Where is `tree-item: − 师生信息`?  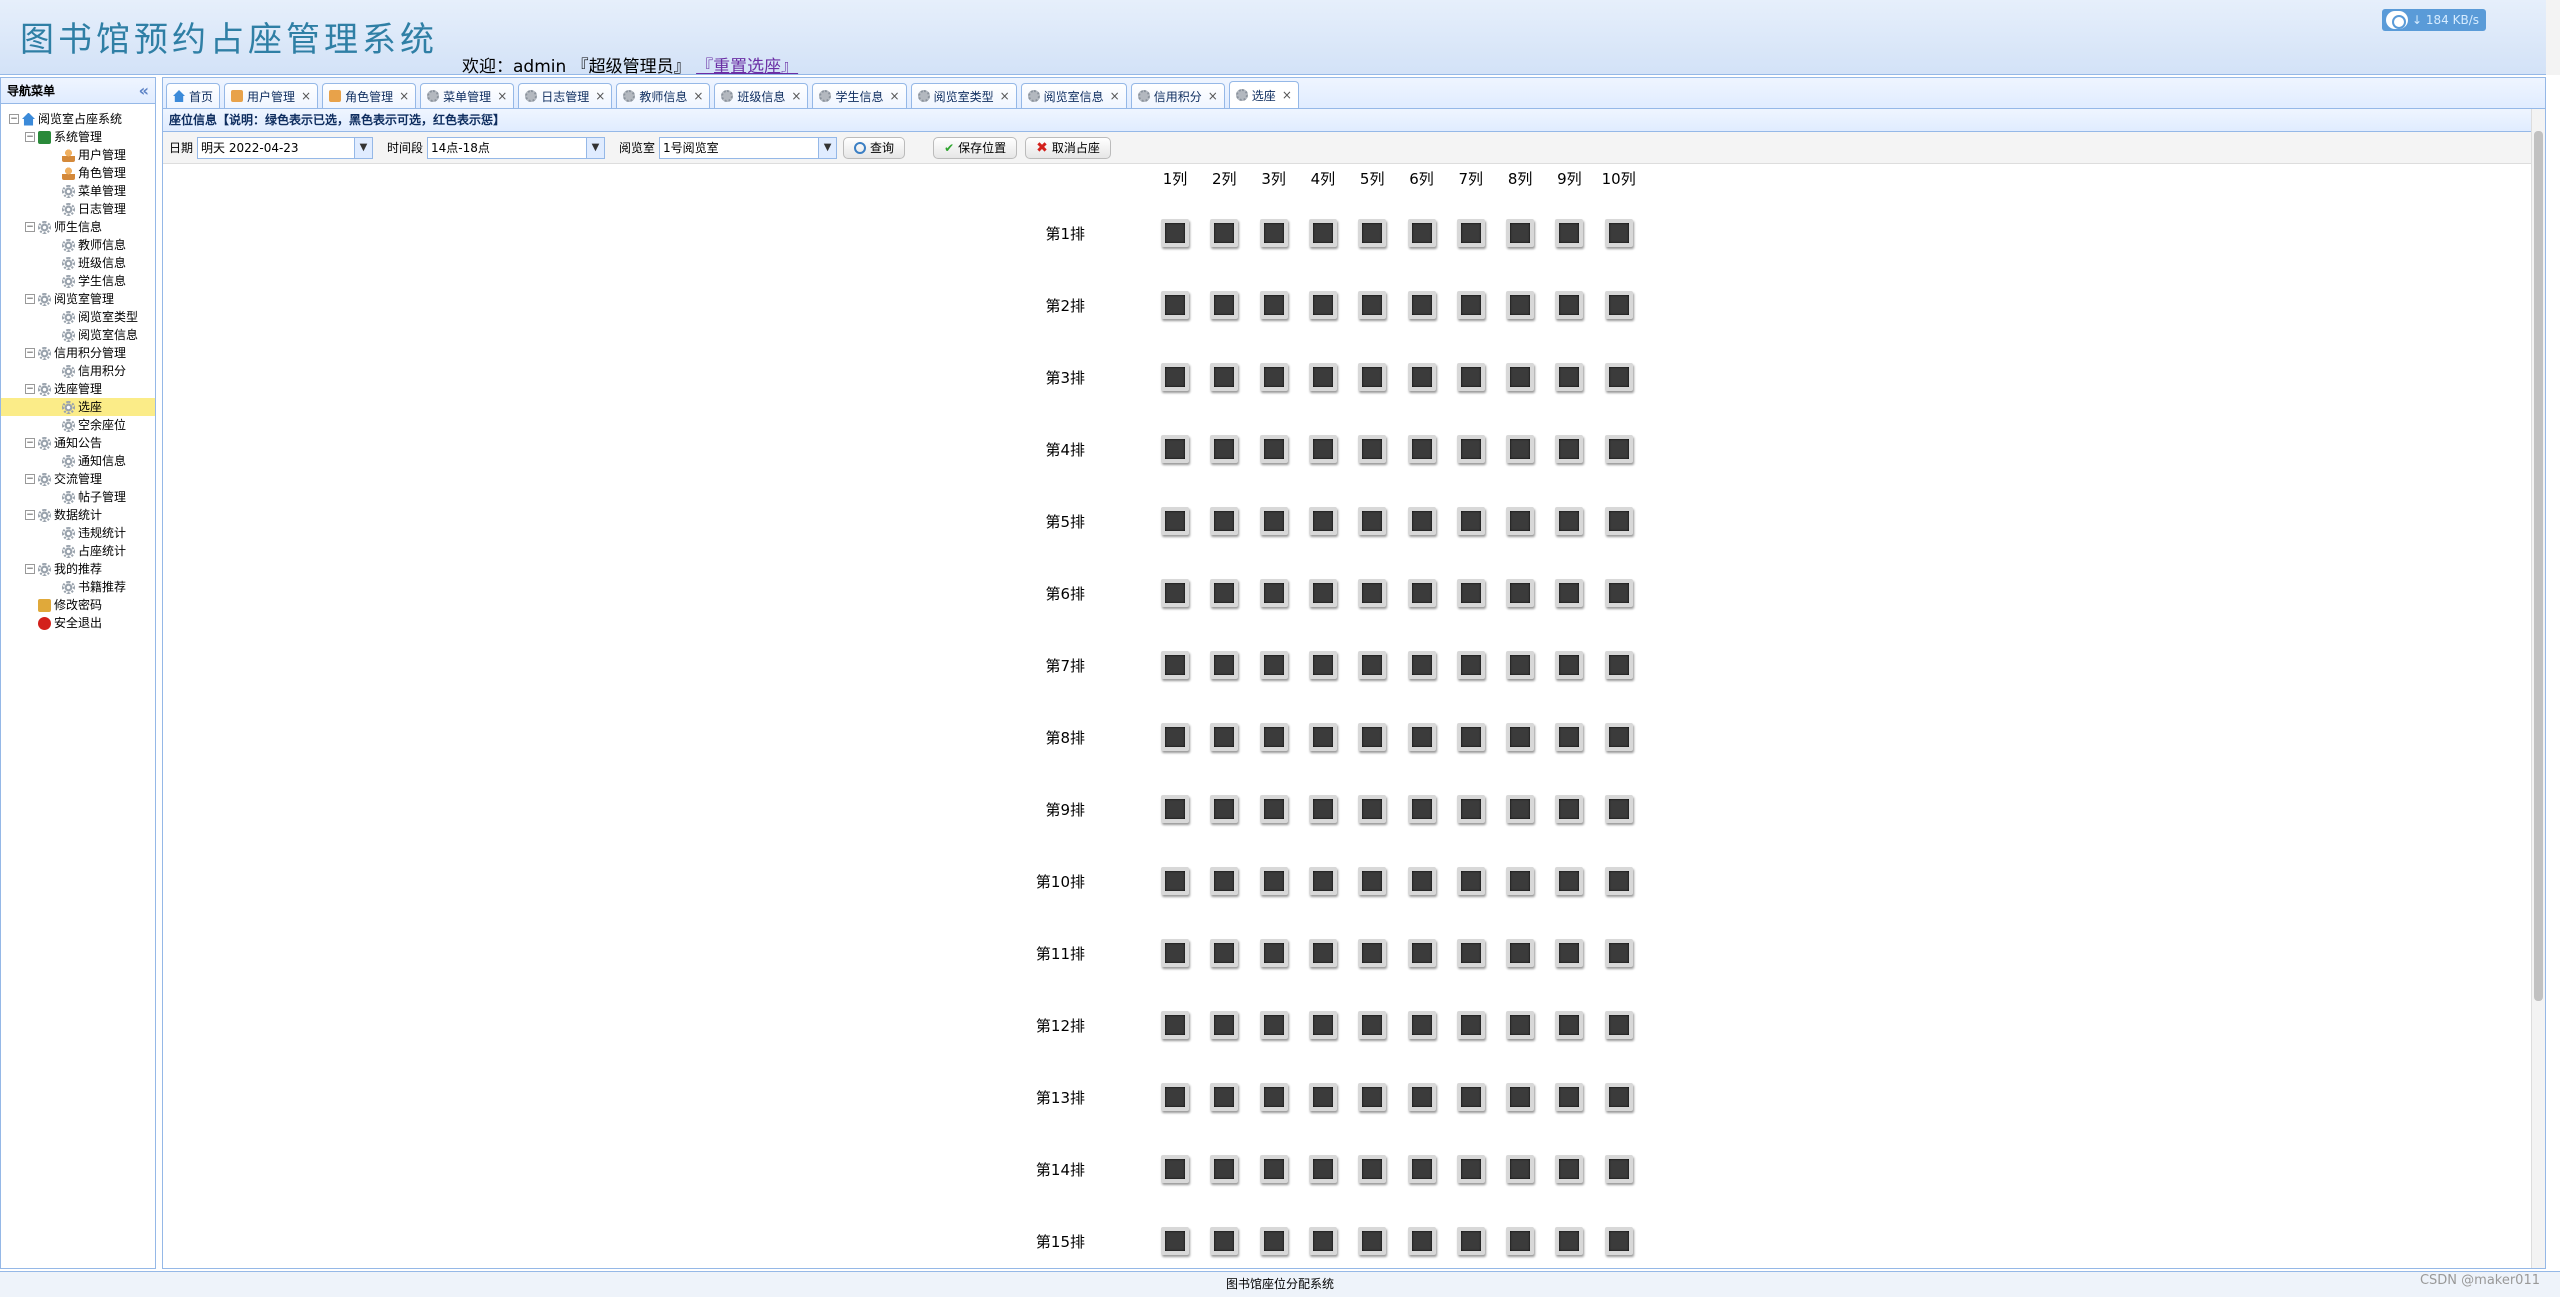
tree-item: − 师生信息 is located at coordinates (78, 227).